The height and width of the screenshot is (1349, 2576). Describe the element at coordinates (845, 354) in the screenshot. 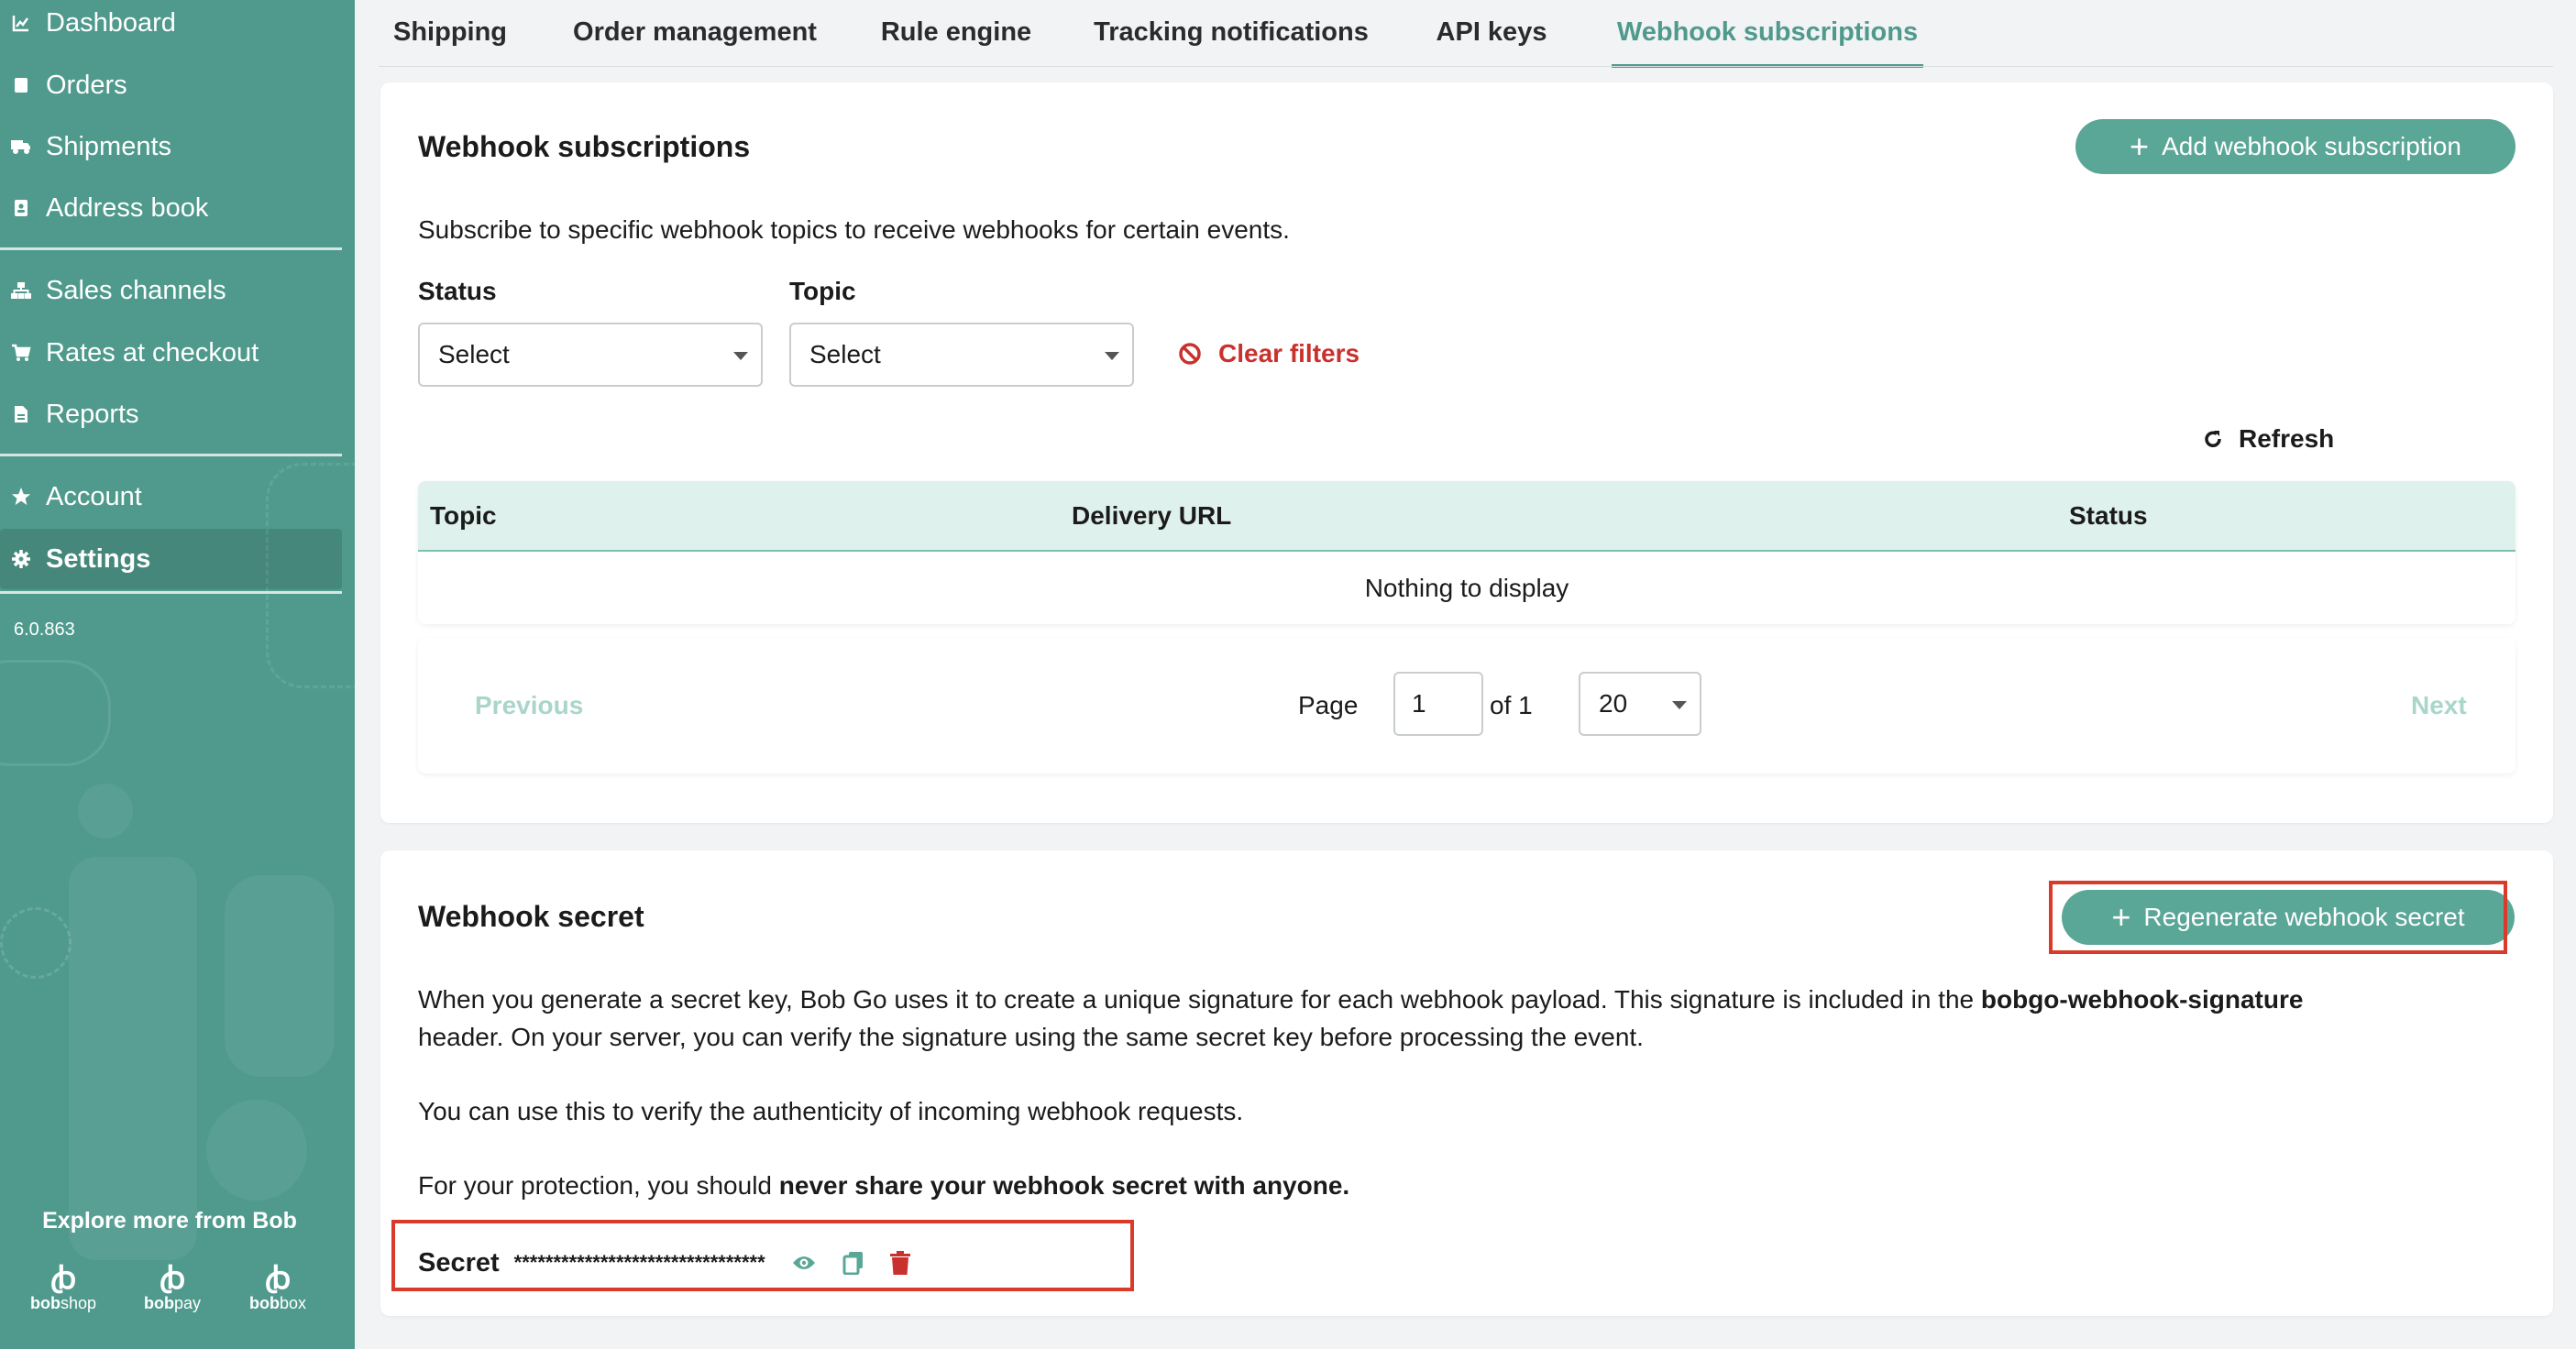

I see `select-value: Select` at that location.